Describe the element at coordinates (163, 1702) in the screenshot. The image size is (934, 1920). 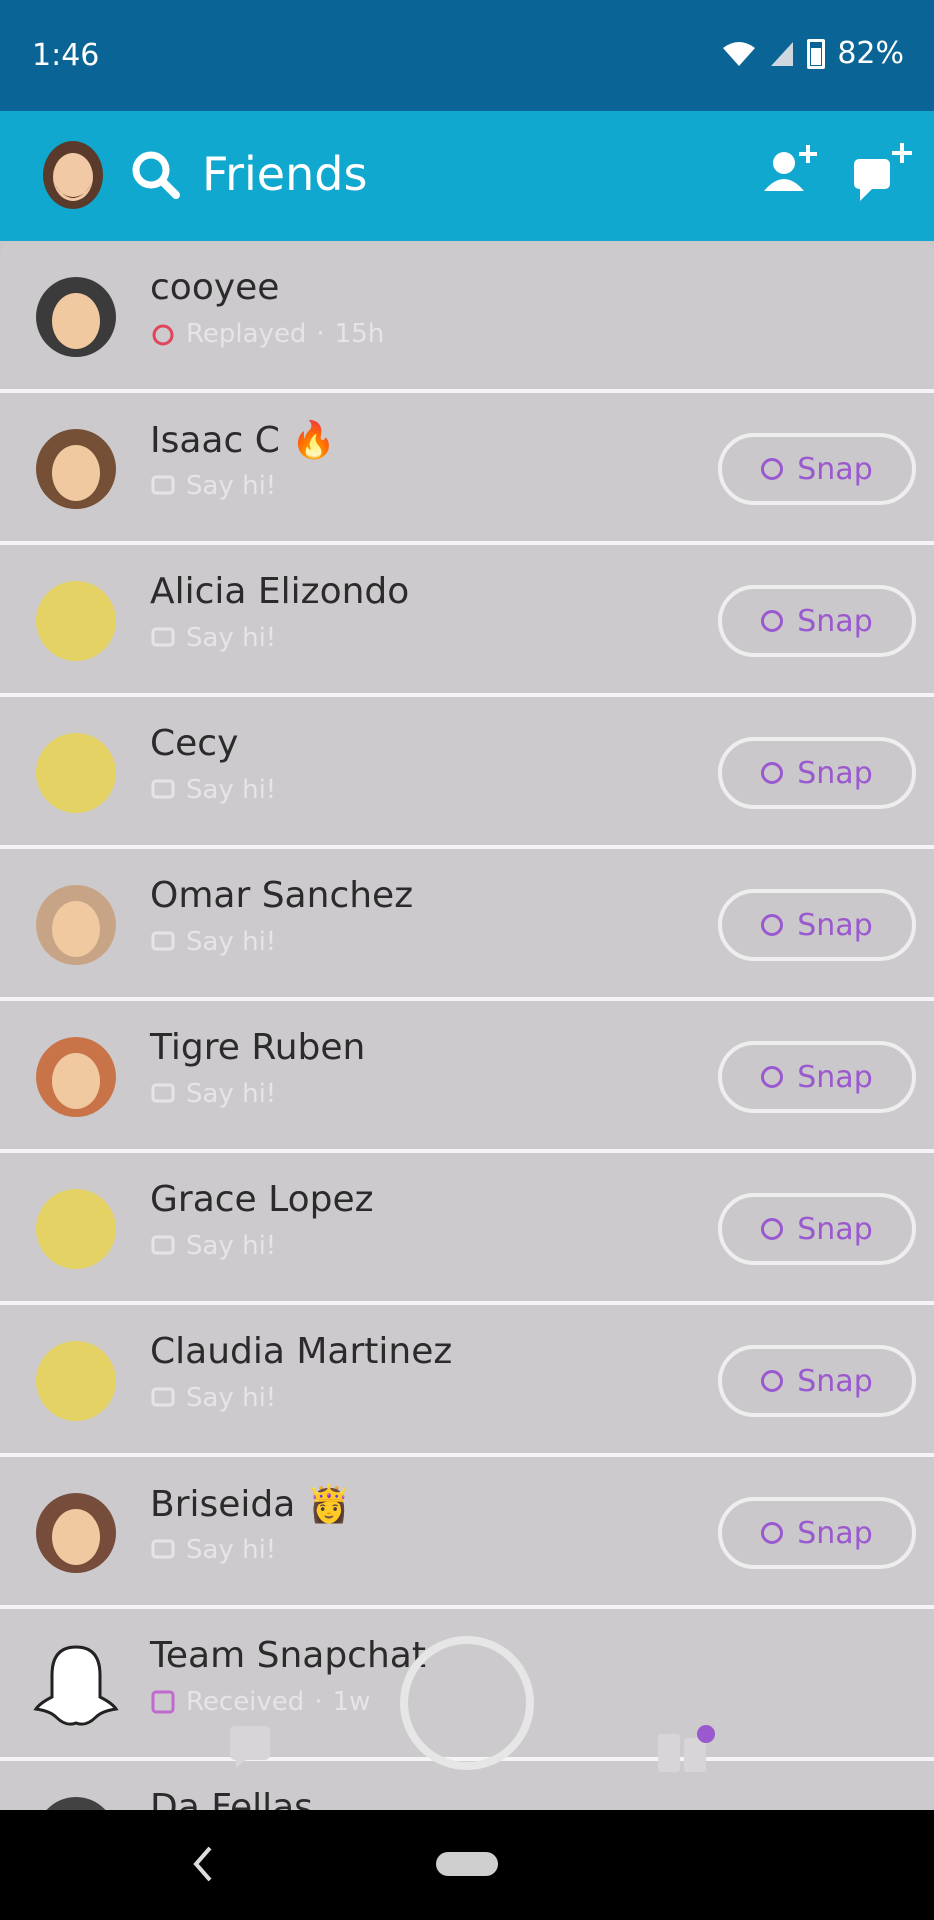
I see `received-icon` at that location.